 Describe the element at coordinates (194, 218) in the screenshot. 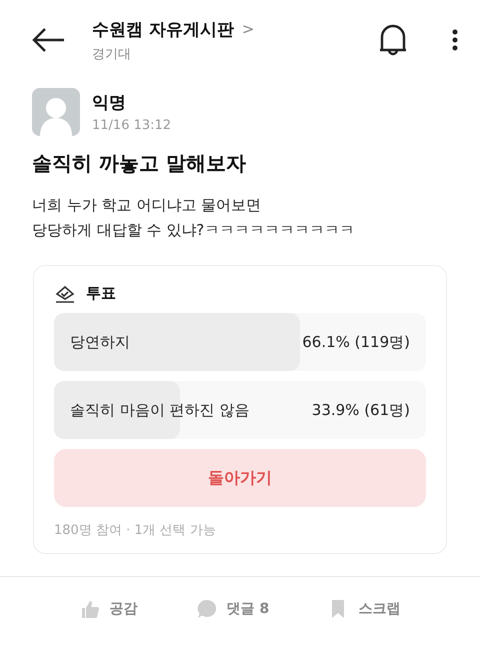

I see `post-body: 너희 누가 학교 어디냐고 물어보면 당당하게 대답할 수 있냐?ㅋㅋㅋㅋㅋㅋㅋㅋㅋㅋ` at that location.